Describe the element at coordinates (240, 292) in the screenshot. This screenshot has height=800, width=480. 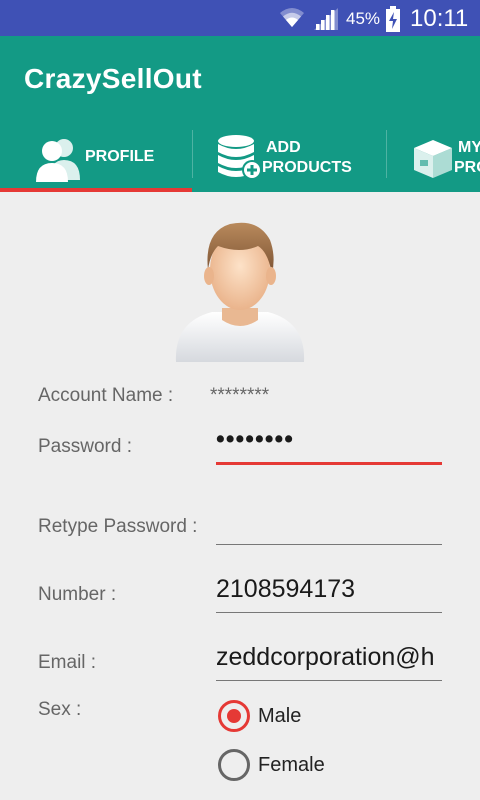
I see `user-avatar` at that location.